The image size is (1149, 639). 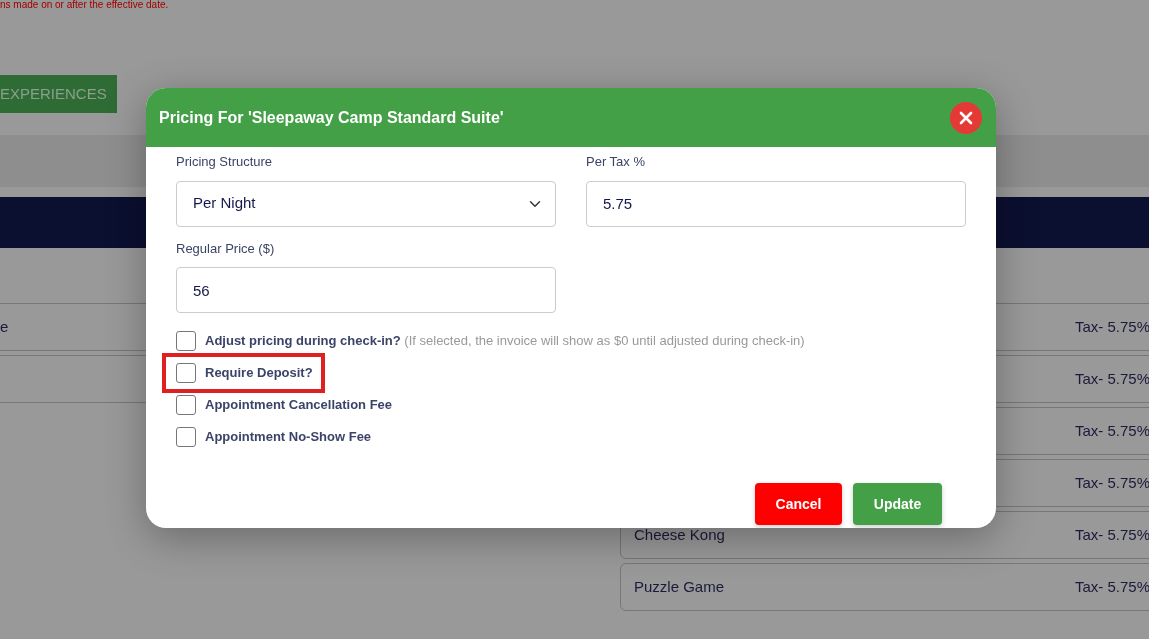 I want to click on input-field: 56, so click(x=366, y=290).